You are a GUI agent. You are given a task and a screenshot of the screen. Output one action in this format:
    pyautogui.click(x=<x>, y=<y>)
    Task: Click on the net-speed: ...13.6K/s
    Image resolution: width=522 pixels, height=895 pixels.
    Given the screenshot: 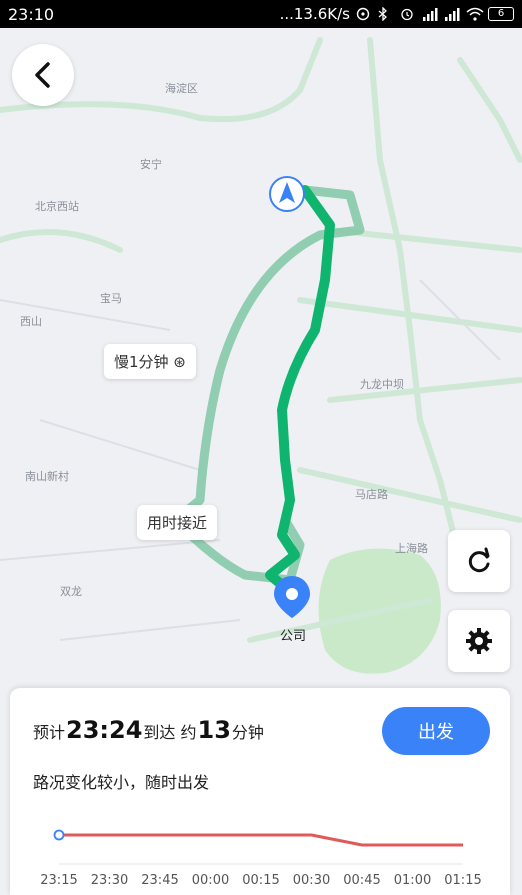 What is the action you would take?
    pyautogui.click(x=314, y=14)
    